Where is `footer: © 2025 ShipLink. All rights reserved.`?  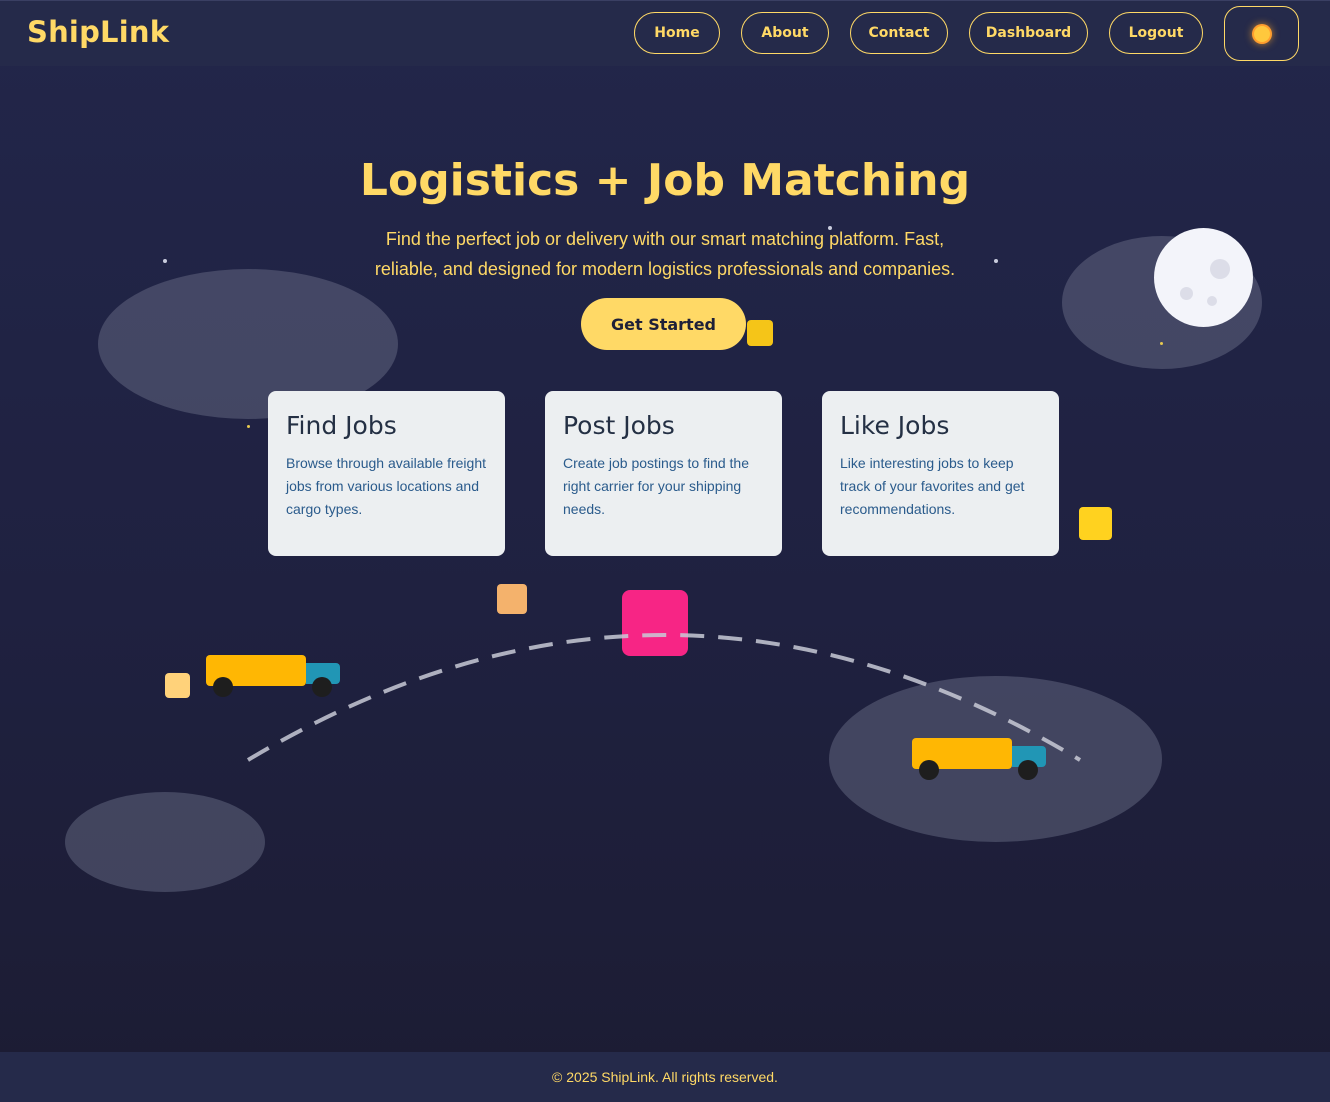 footer: © 2025 ShipLink. All rights reserved. is located at coordinates (665, 1077).